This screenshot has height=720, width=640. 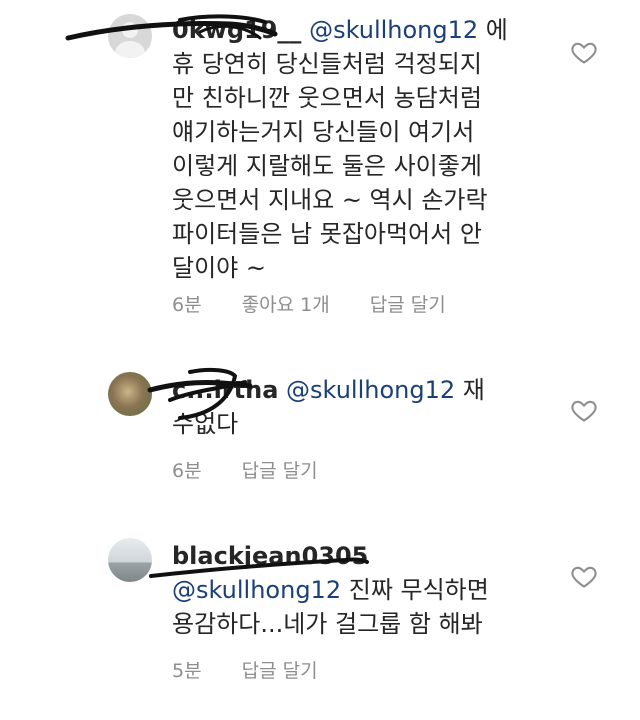 What do you see at coordinates (323, 132) in the screenshot?
I see `comment-line: 얘기하는거지 당신들이 여기서` at bounding box center [323, 132].